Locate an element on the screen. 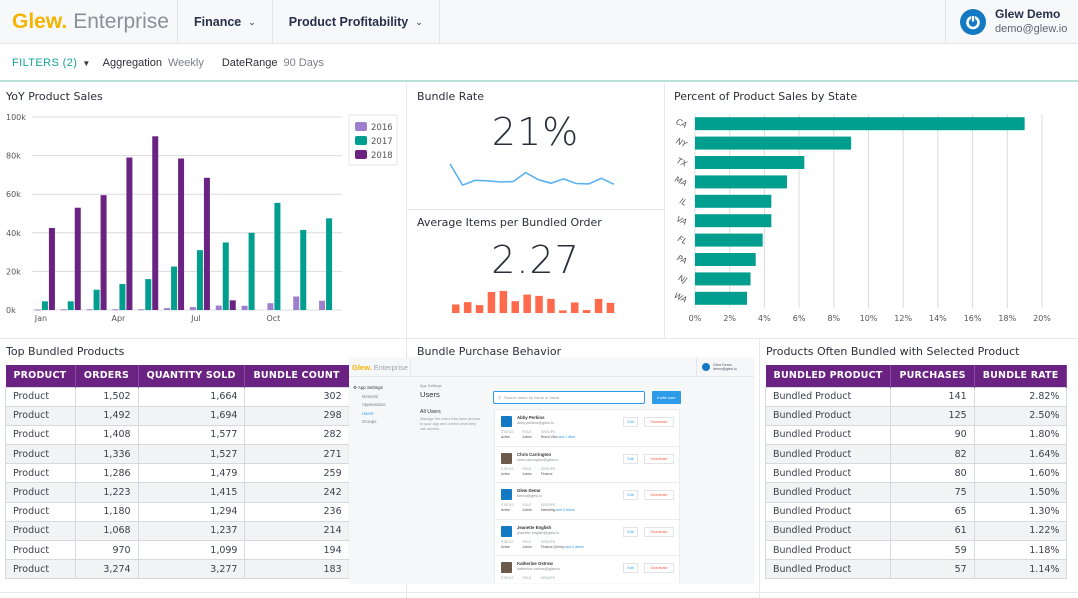 Image resolution: width=1078 pixels, height=598 pixels. x-tick-label: 18% is located at coordinates (1007, 318).